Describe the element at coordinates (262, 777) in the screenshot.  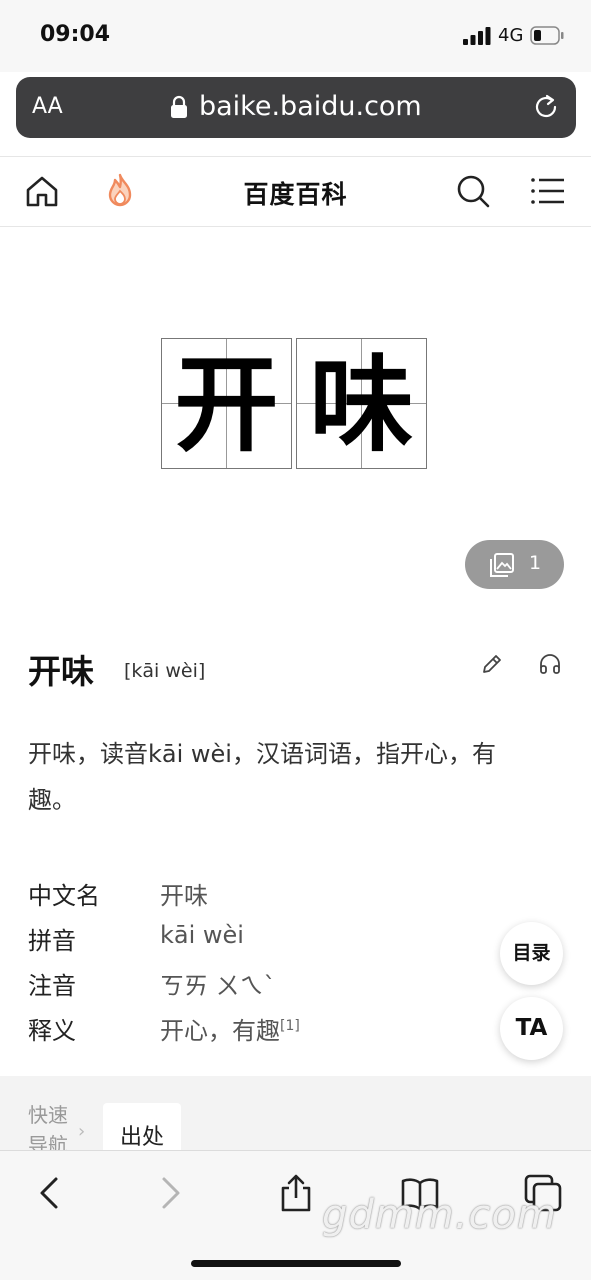
I see `entry-summary: 开味，读音kāi wèi，汉语词语，指开心，有趣。` at that location.